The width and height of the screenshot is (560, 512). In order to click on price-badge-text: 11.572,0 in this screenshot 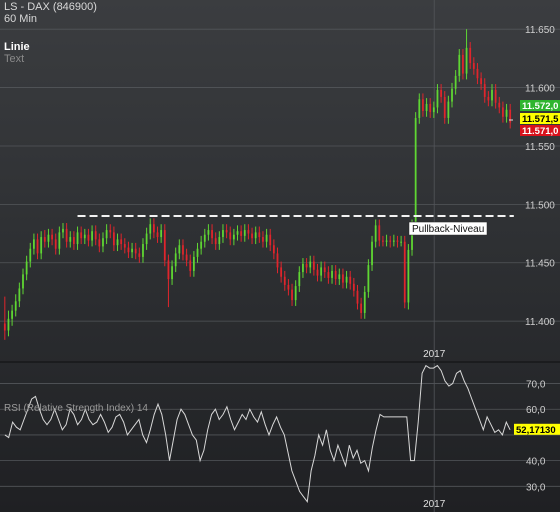, I will do `click(540, 106)`.